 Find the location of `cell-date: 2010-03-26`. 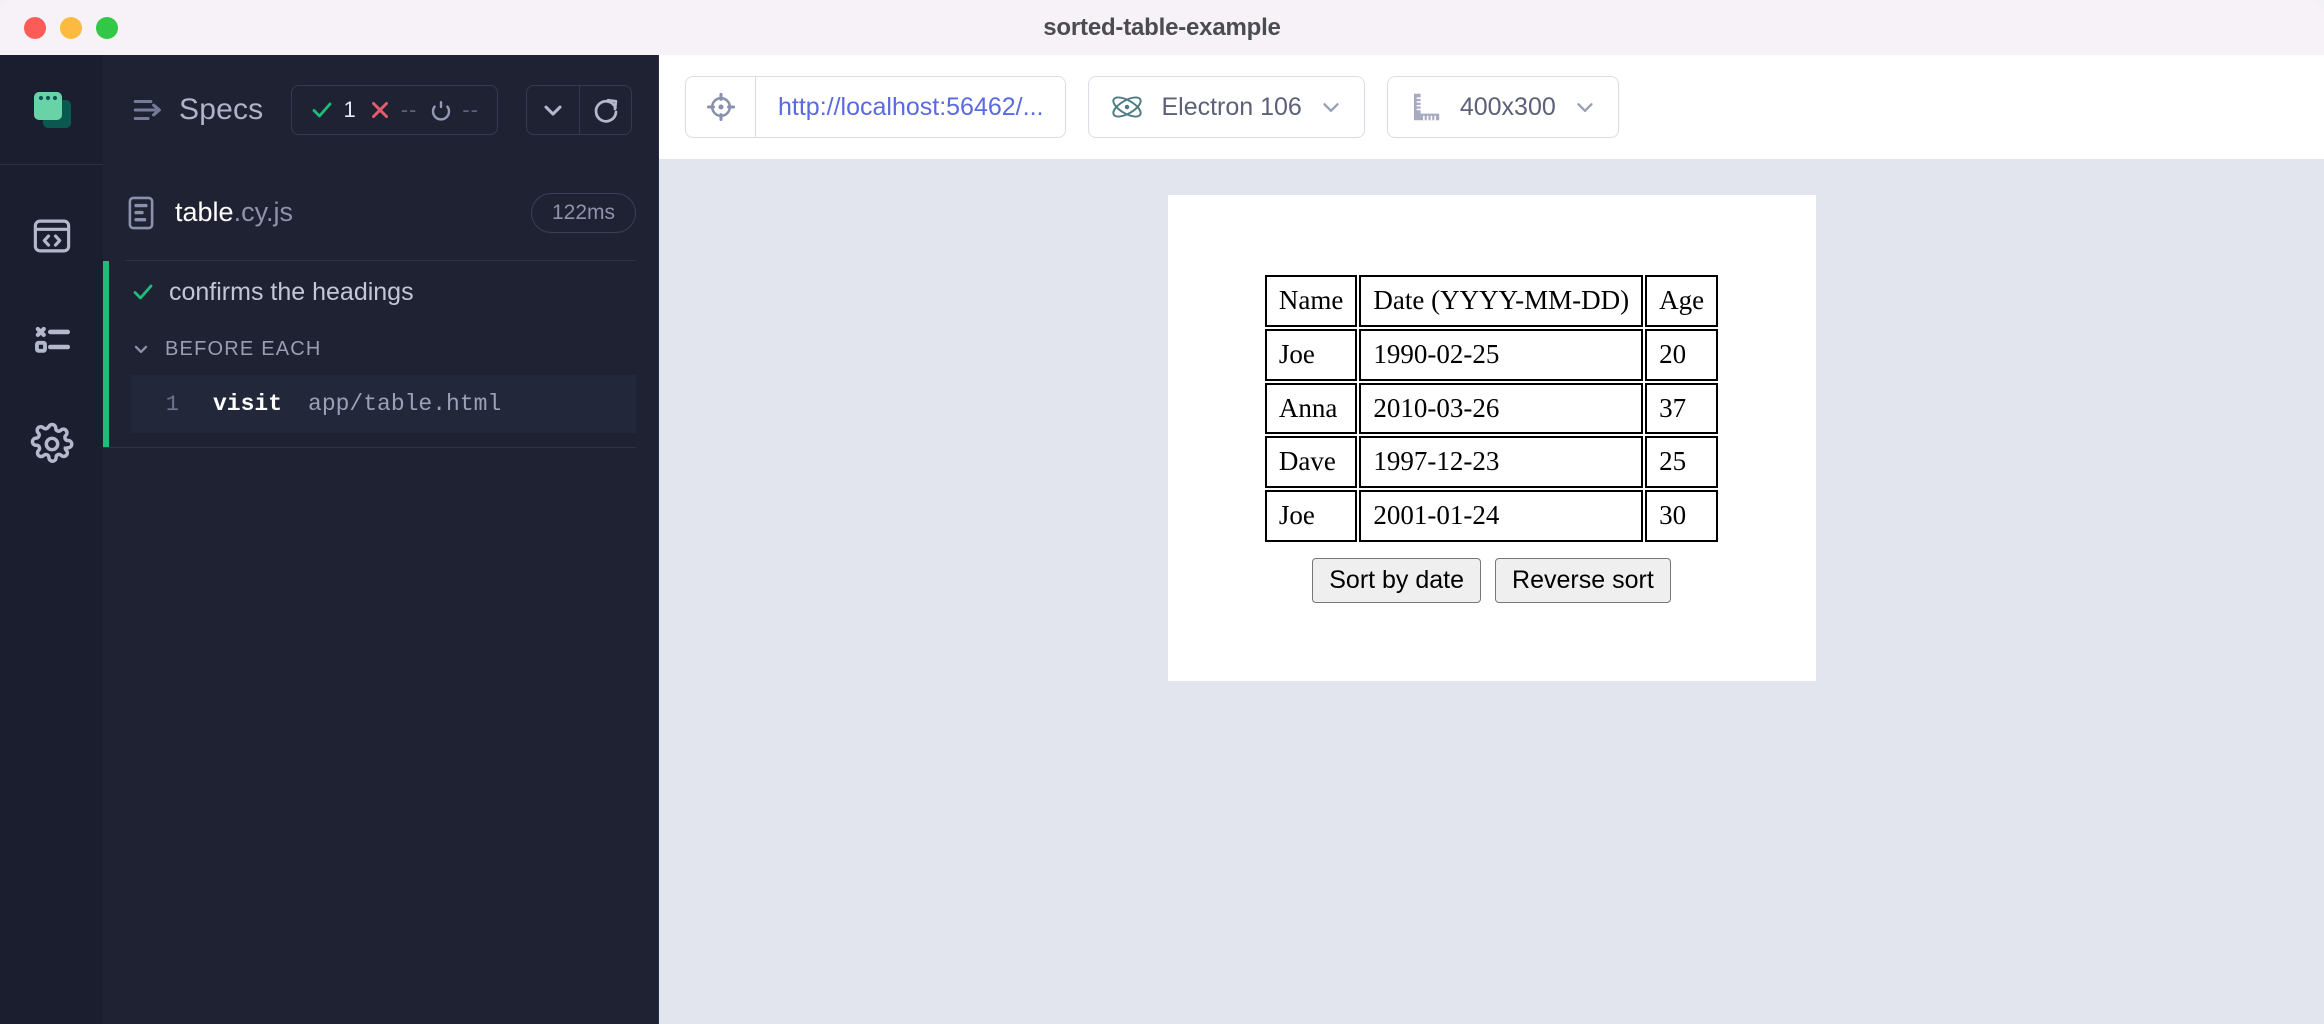

cell-date: 2010-03-26 is located at coordinates (1501, 408).